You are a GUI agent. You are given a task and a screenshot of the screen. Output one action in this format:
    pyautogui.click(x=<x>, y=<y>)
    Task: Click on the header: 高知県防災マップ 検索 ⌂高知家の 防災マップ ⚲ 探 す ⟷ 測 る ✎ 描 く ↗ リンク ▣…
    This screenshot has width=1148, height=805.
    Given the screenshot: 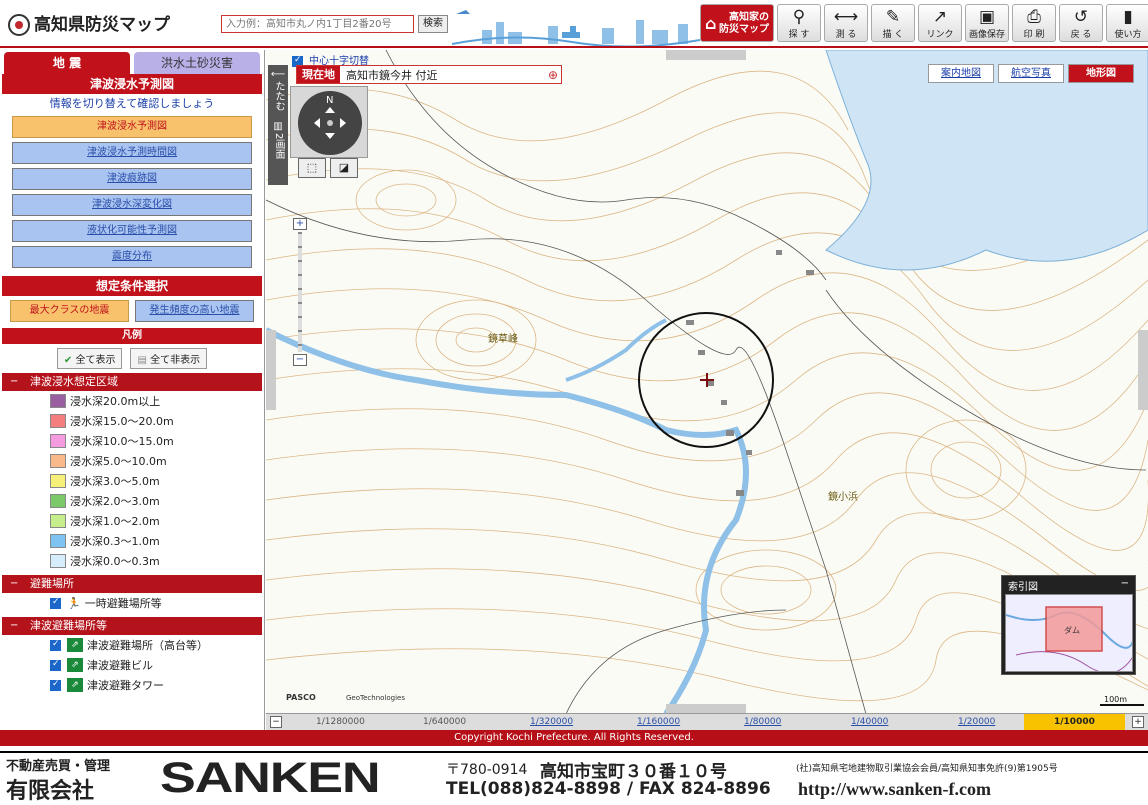 What is the action you would take?
    pyautogui.click(x=574, y=24)
    